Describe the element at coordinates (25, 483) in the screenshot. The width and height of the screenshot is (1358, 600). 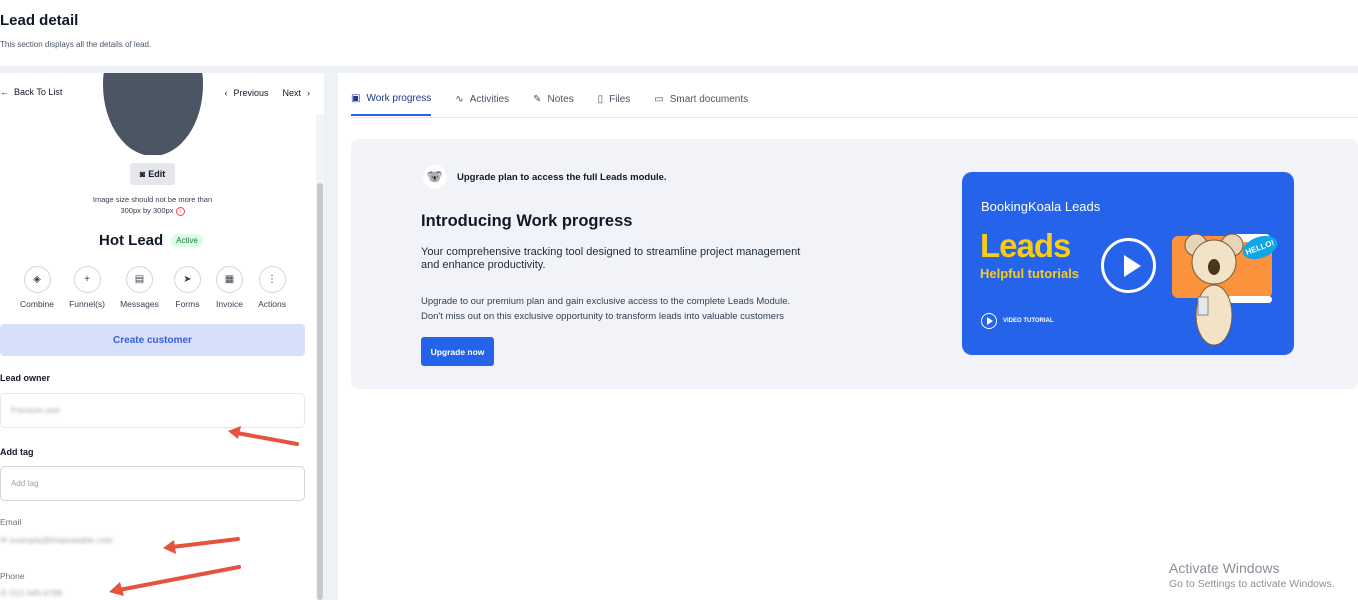
I see `add-tag-placeholder: Add tag` at that location.